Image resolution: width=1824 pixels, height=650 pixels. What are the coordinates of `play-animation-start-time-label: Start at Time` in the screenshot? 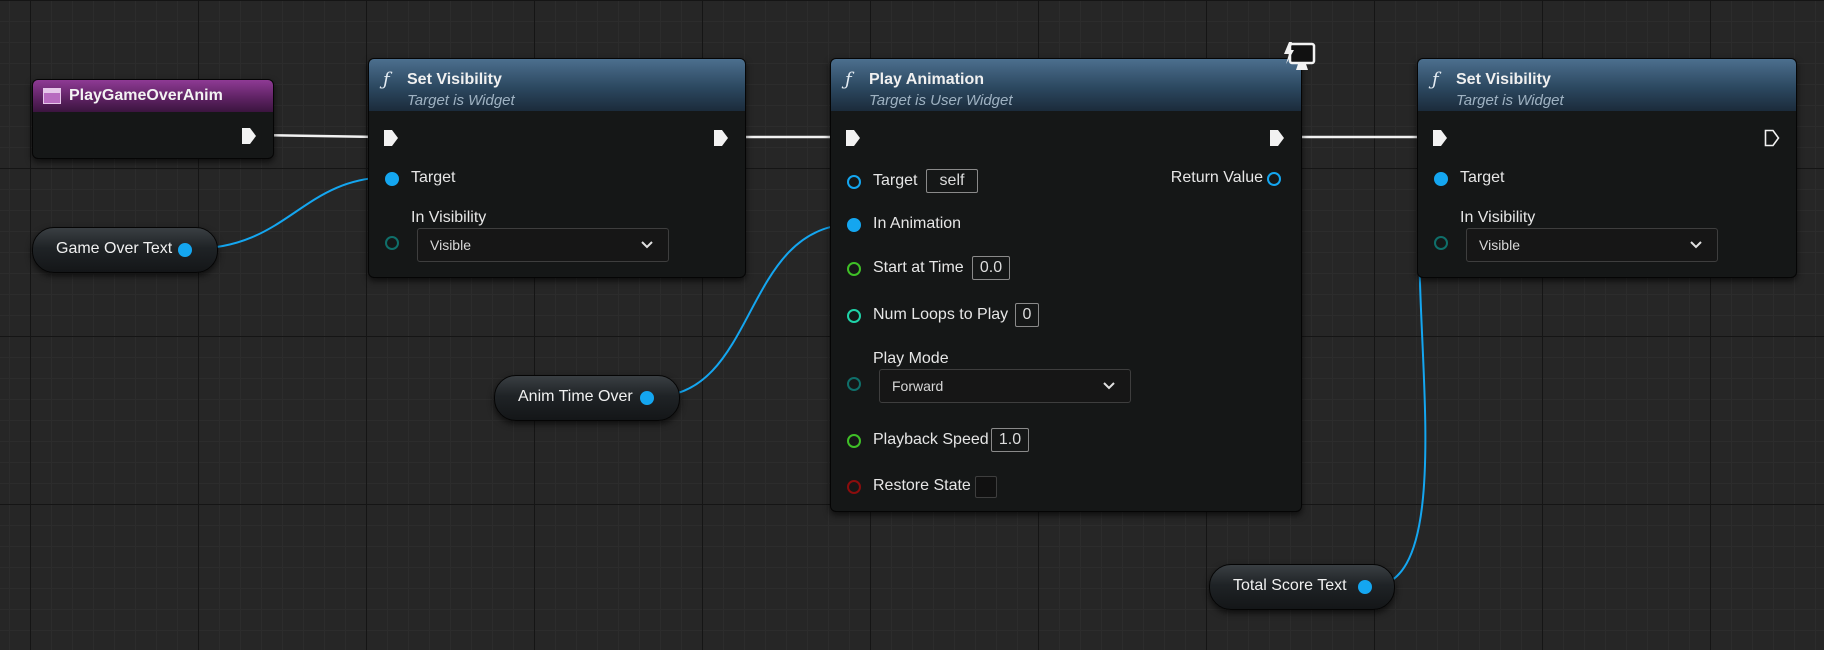 It's located at (918, 267).